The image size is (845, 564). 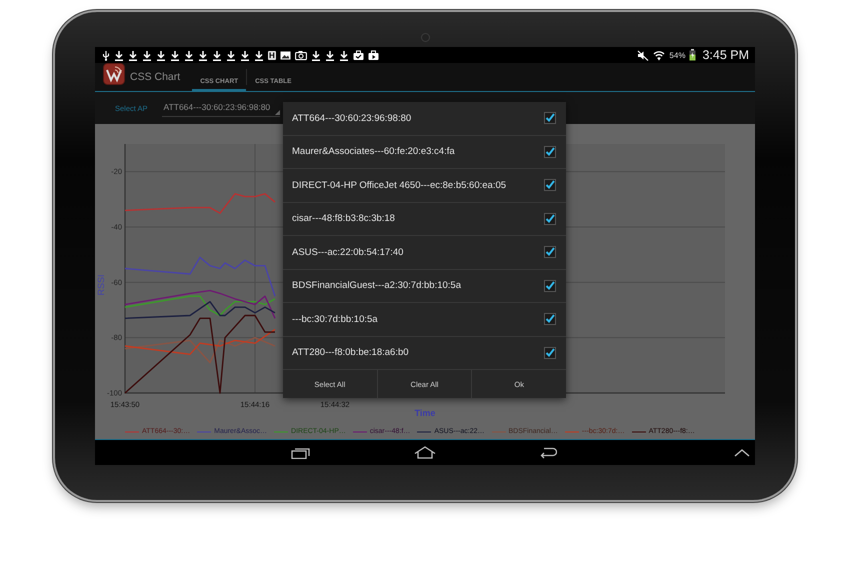 I want to click on recent-apps-button, so click(x=301, y=452).